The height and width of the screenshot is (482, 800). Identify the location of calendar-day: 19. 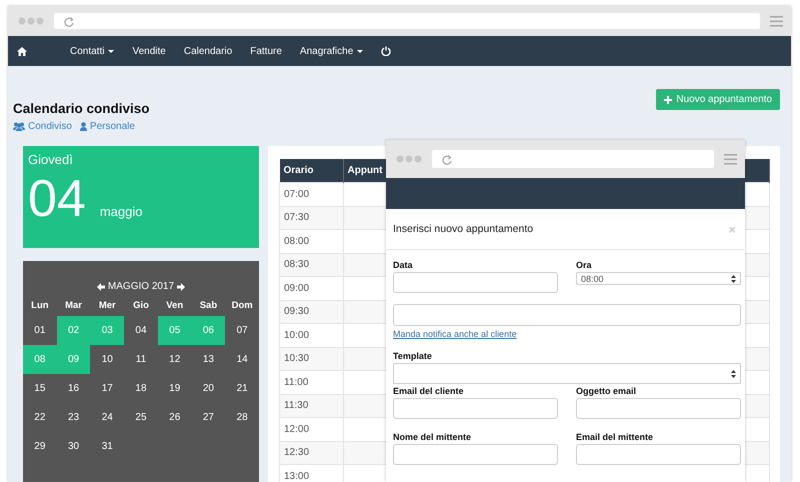
(175, 388).